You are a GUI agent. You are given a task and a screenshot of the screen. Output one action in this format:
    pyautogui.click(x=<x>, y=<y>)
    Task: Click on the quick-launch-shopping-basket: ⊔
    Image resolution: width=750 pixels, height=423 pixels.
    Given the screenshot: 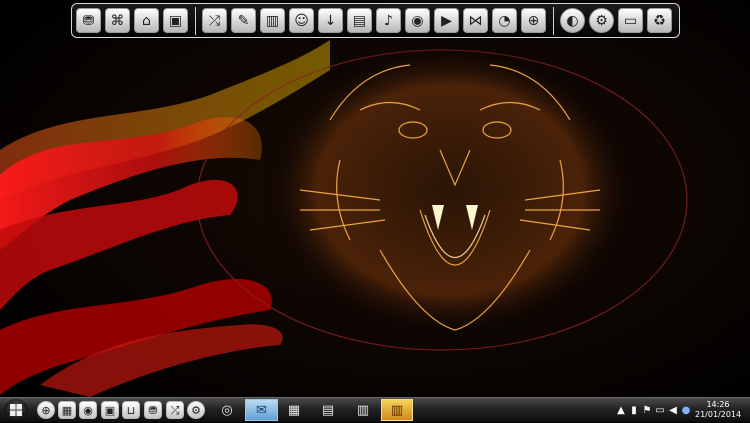 What is the action you would take?
    pyautogui.click(x=131, y=410)
    